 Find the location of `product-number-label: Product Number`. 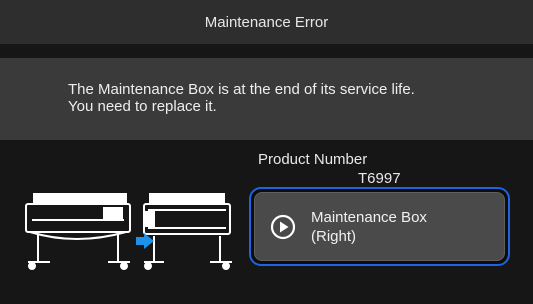

product-number-label: Product Number is located at coordinates (313, 159).